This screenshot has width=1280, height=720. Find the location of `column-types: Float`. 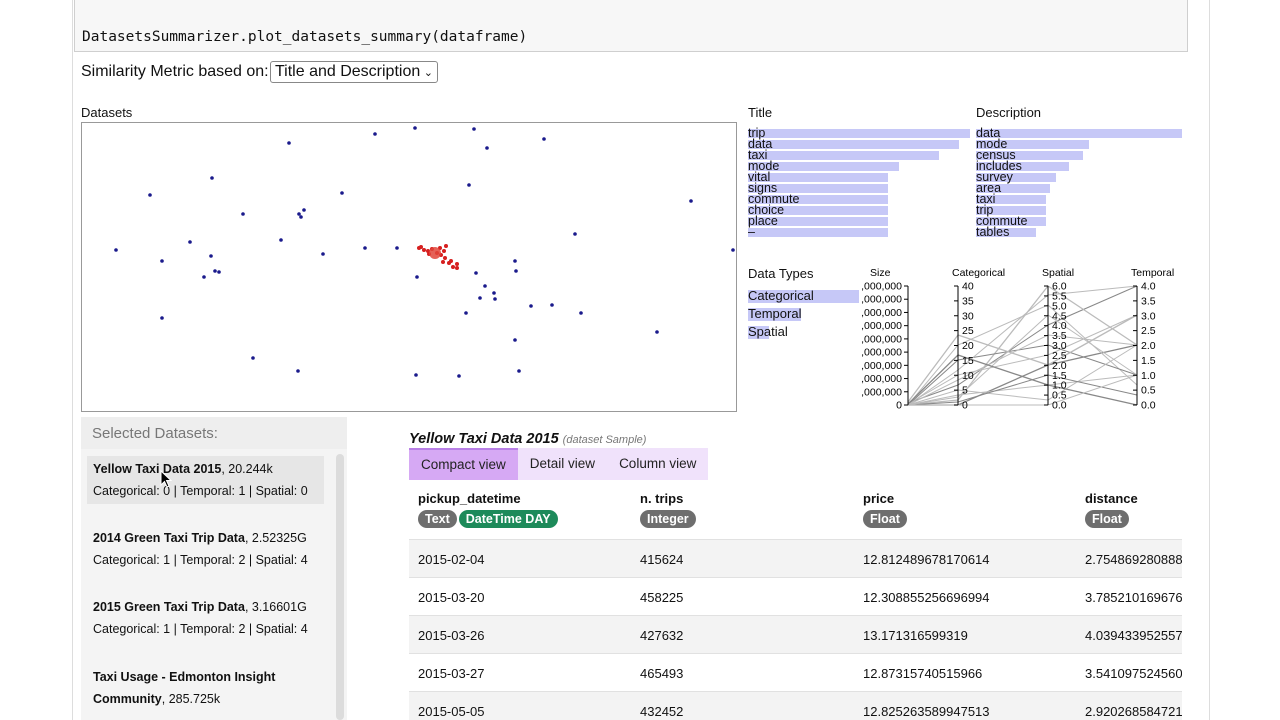

column-types: Float is located at coordinates (1107, 519).